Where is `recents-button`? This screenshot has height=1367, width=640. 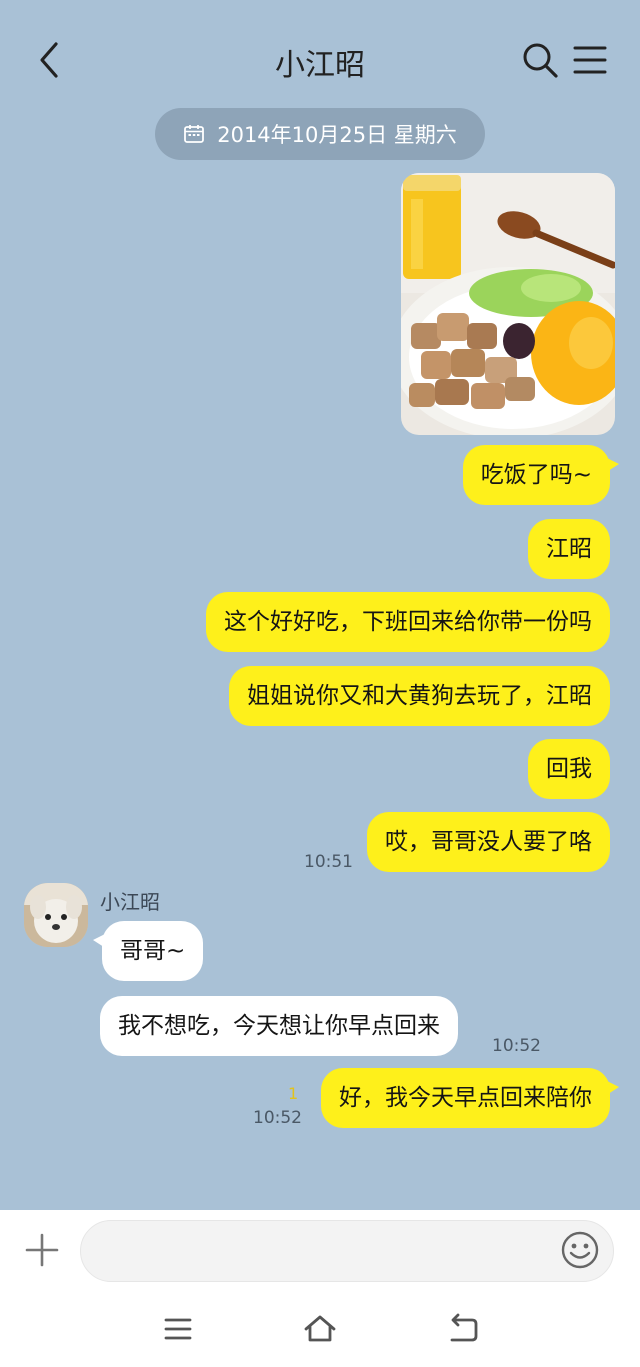 recents-button is located at coordinates (178, 1329).